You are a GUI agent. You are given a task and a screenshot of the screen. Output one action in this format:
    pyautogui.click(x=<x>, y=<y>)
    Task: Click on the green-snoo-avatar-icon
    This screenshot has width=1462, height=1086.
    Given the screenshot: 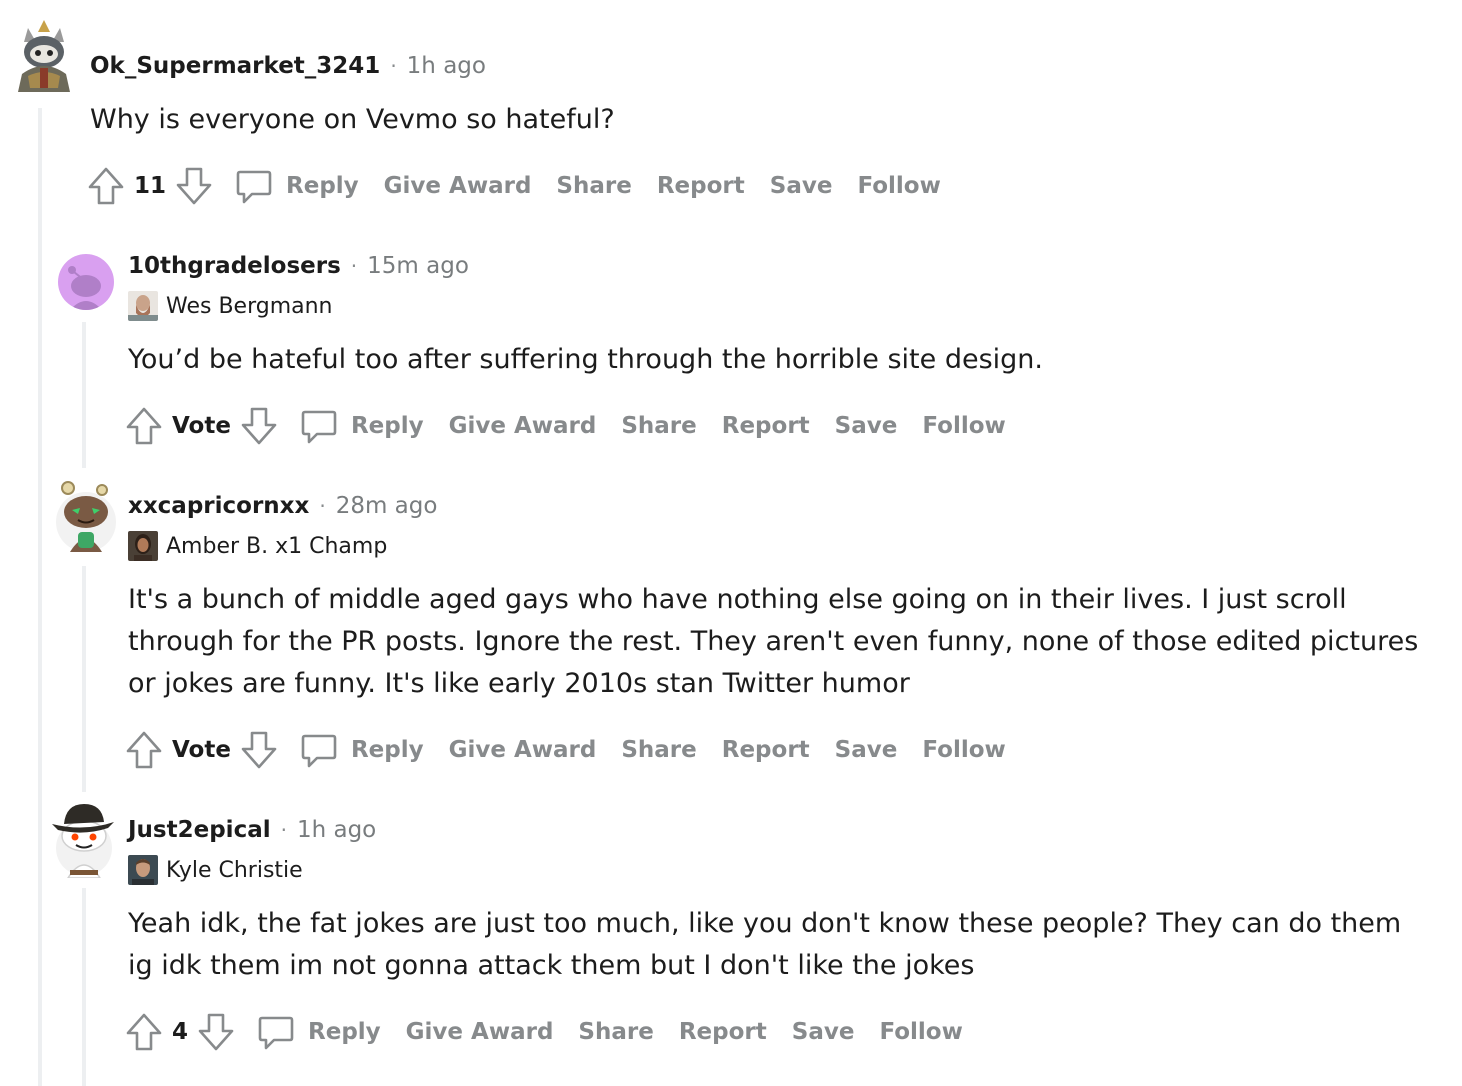 What is the action you would take?
    pyautogui.click(x=86, y=516)
    